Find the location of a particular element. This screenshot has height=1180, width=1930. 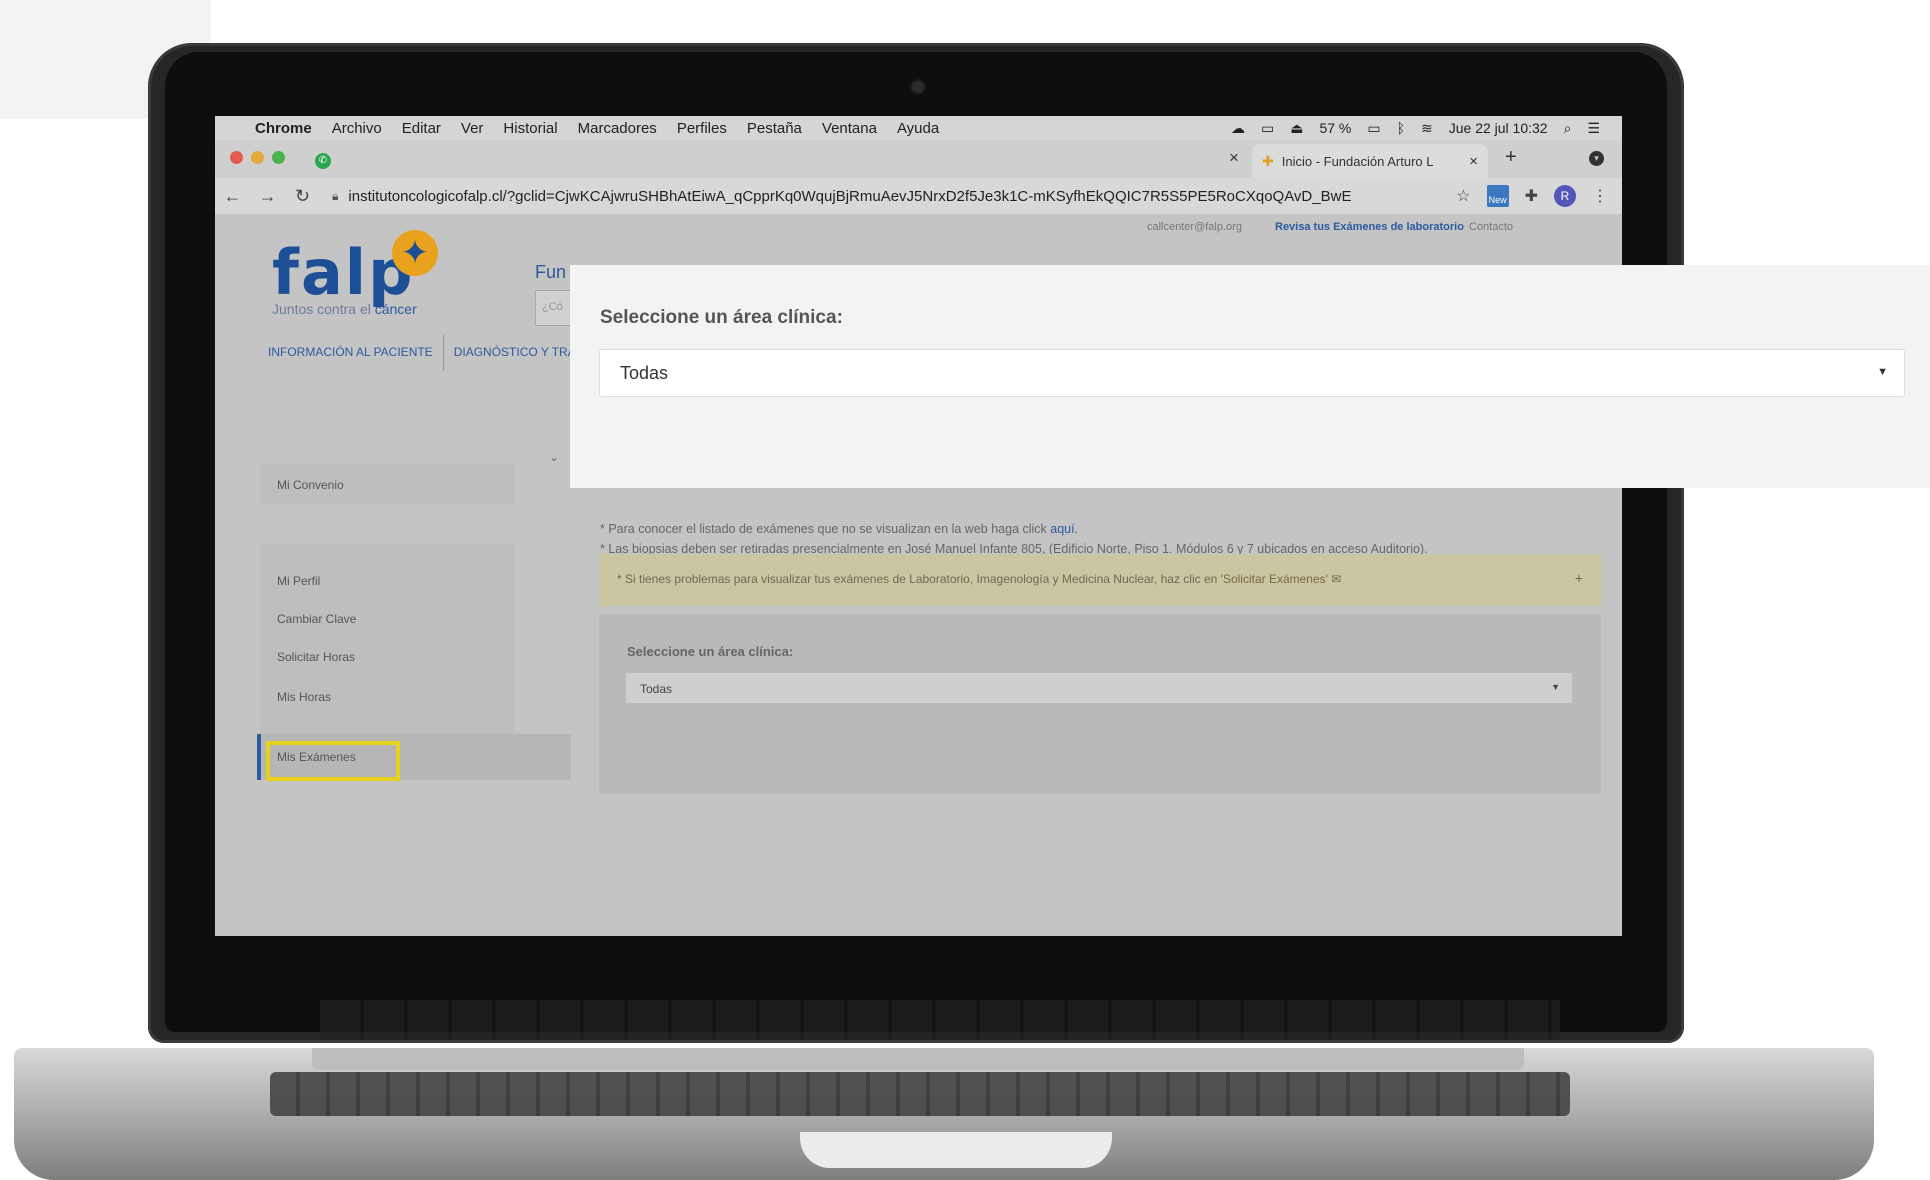

whatsapp-icon: ✆ is located at coordinates (323, 161).